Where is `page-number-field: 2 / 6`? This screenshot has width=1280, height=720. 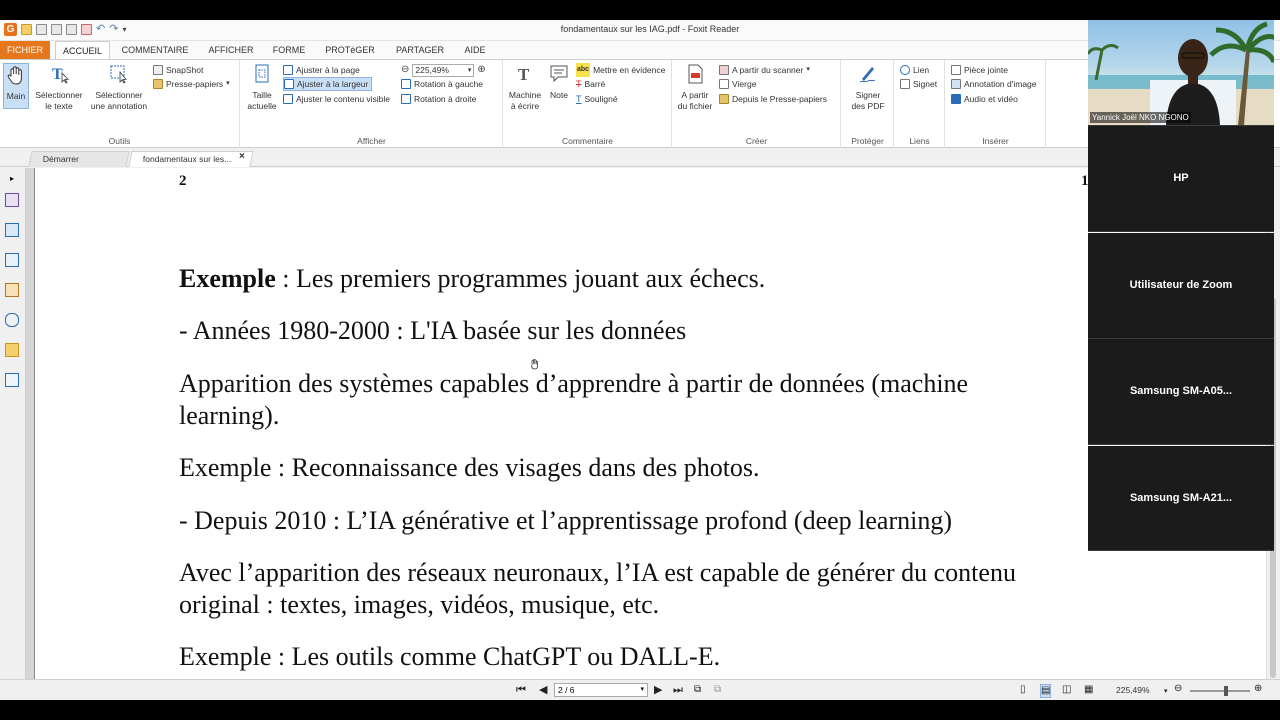 page-number-field: 2 / 6 is located at coordinates (601, 690).